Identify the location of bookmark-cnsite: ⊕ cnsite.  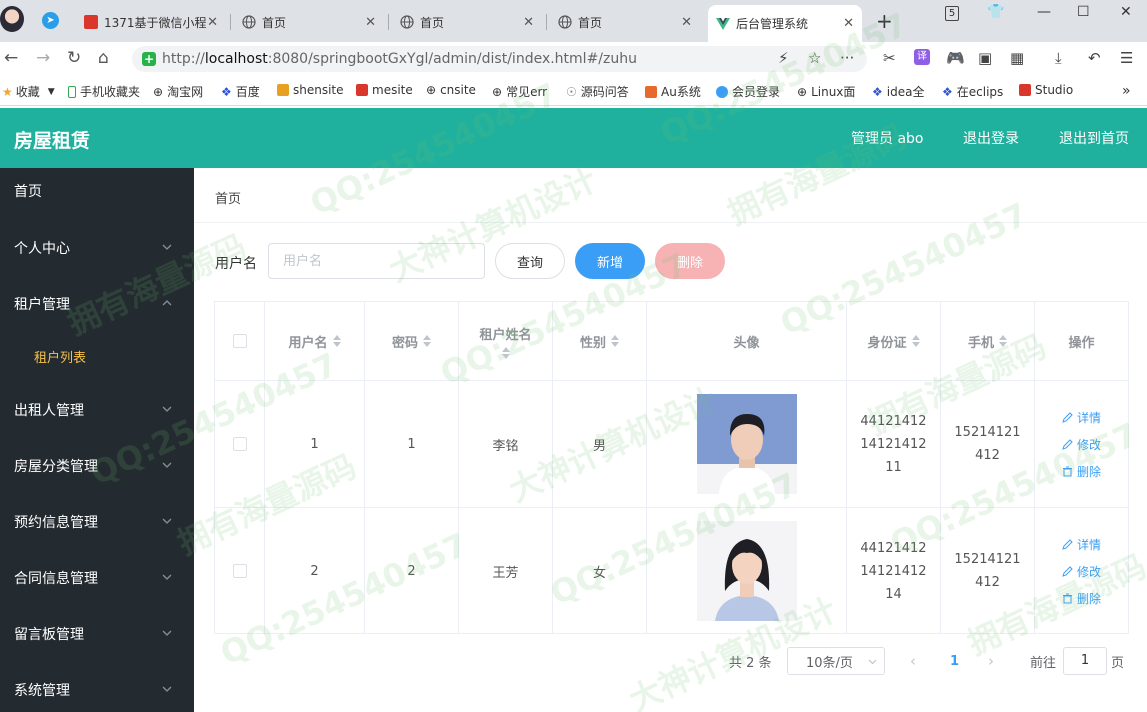
(451, 90).